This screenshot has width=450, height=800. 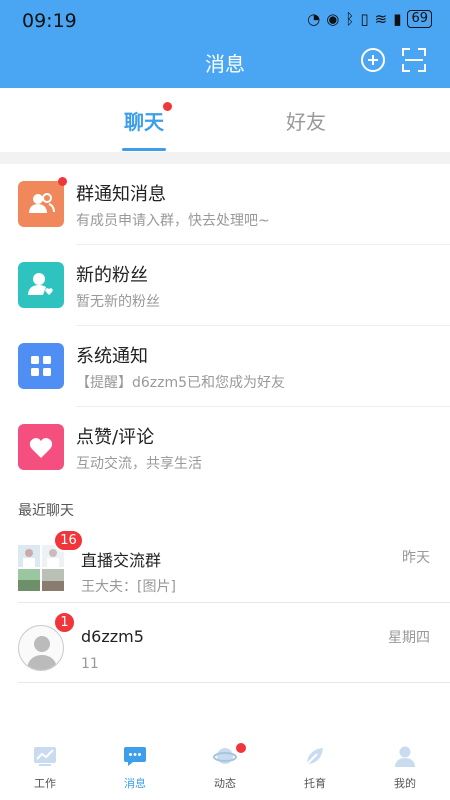 I want to click on grid-icon, so click(x=41, y=366).